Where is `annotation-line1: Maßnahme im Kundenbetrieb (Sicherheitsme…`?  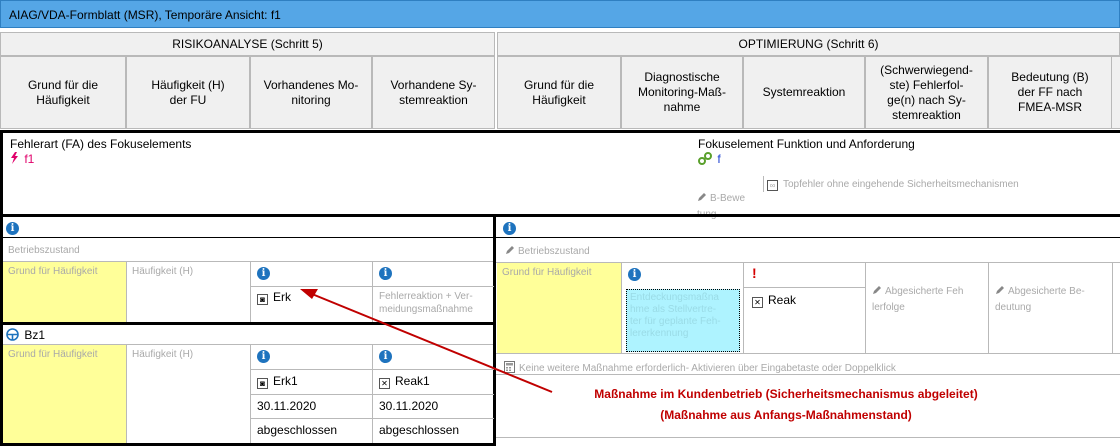
annotation-line1: Maßnahme im Kundenbetrieb (Sicherheitsme… is located at coordinates (786, 394).